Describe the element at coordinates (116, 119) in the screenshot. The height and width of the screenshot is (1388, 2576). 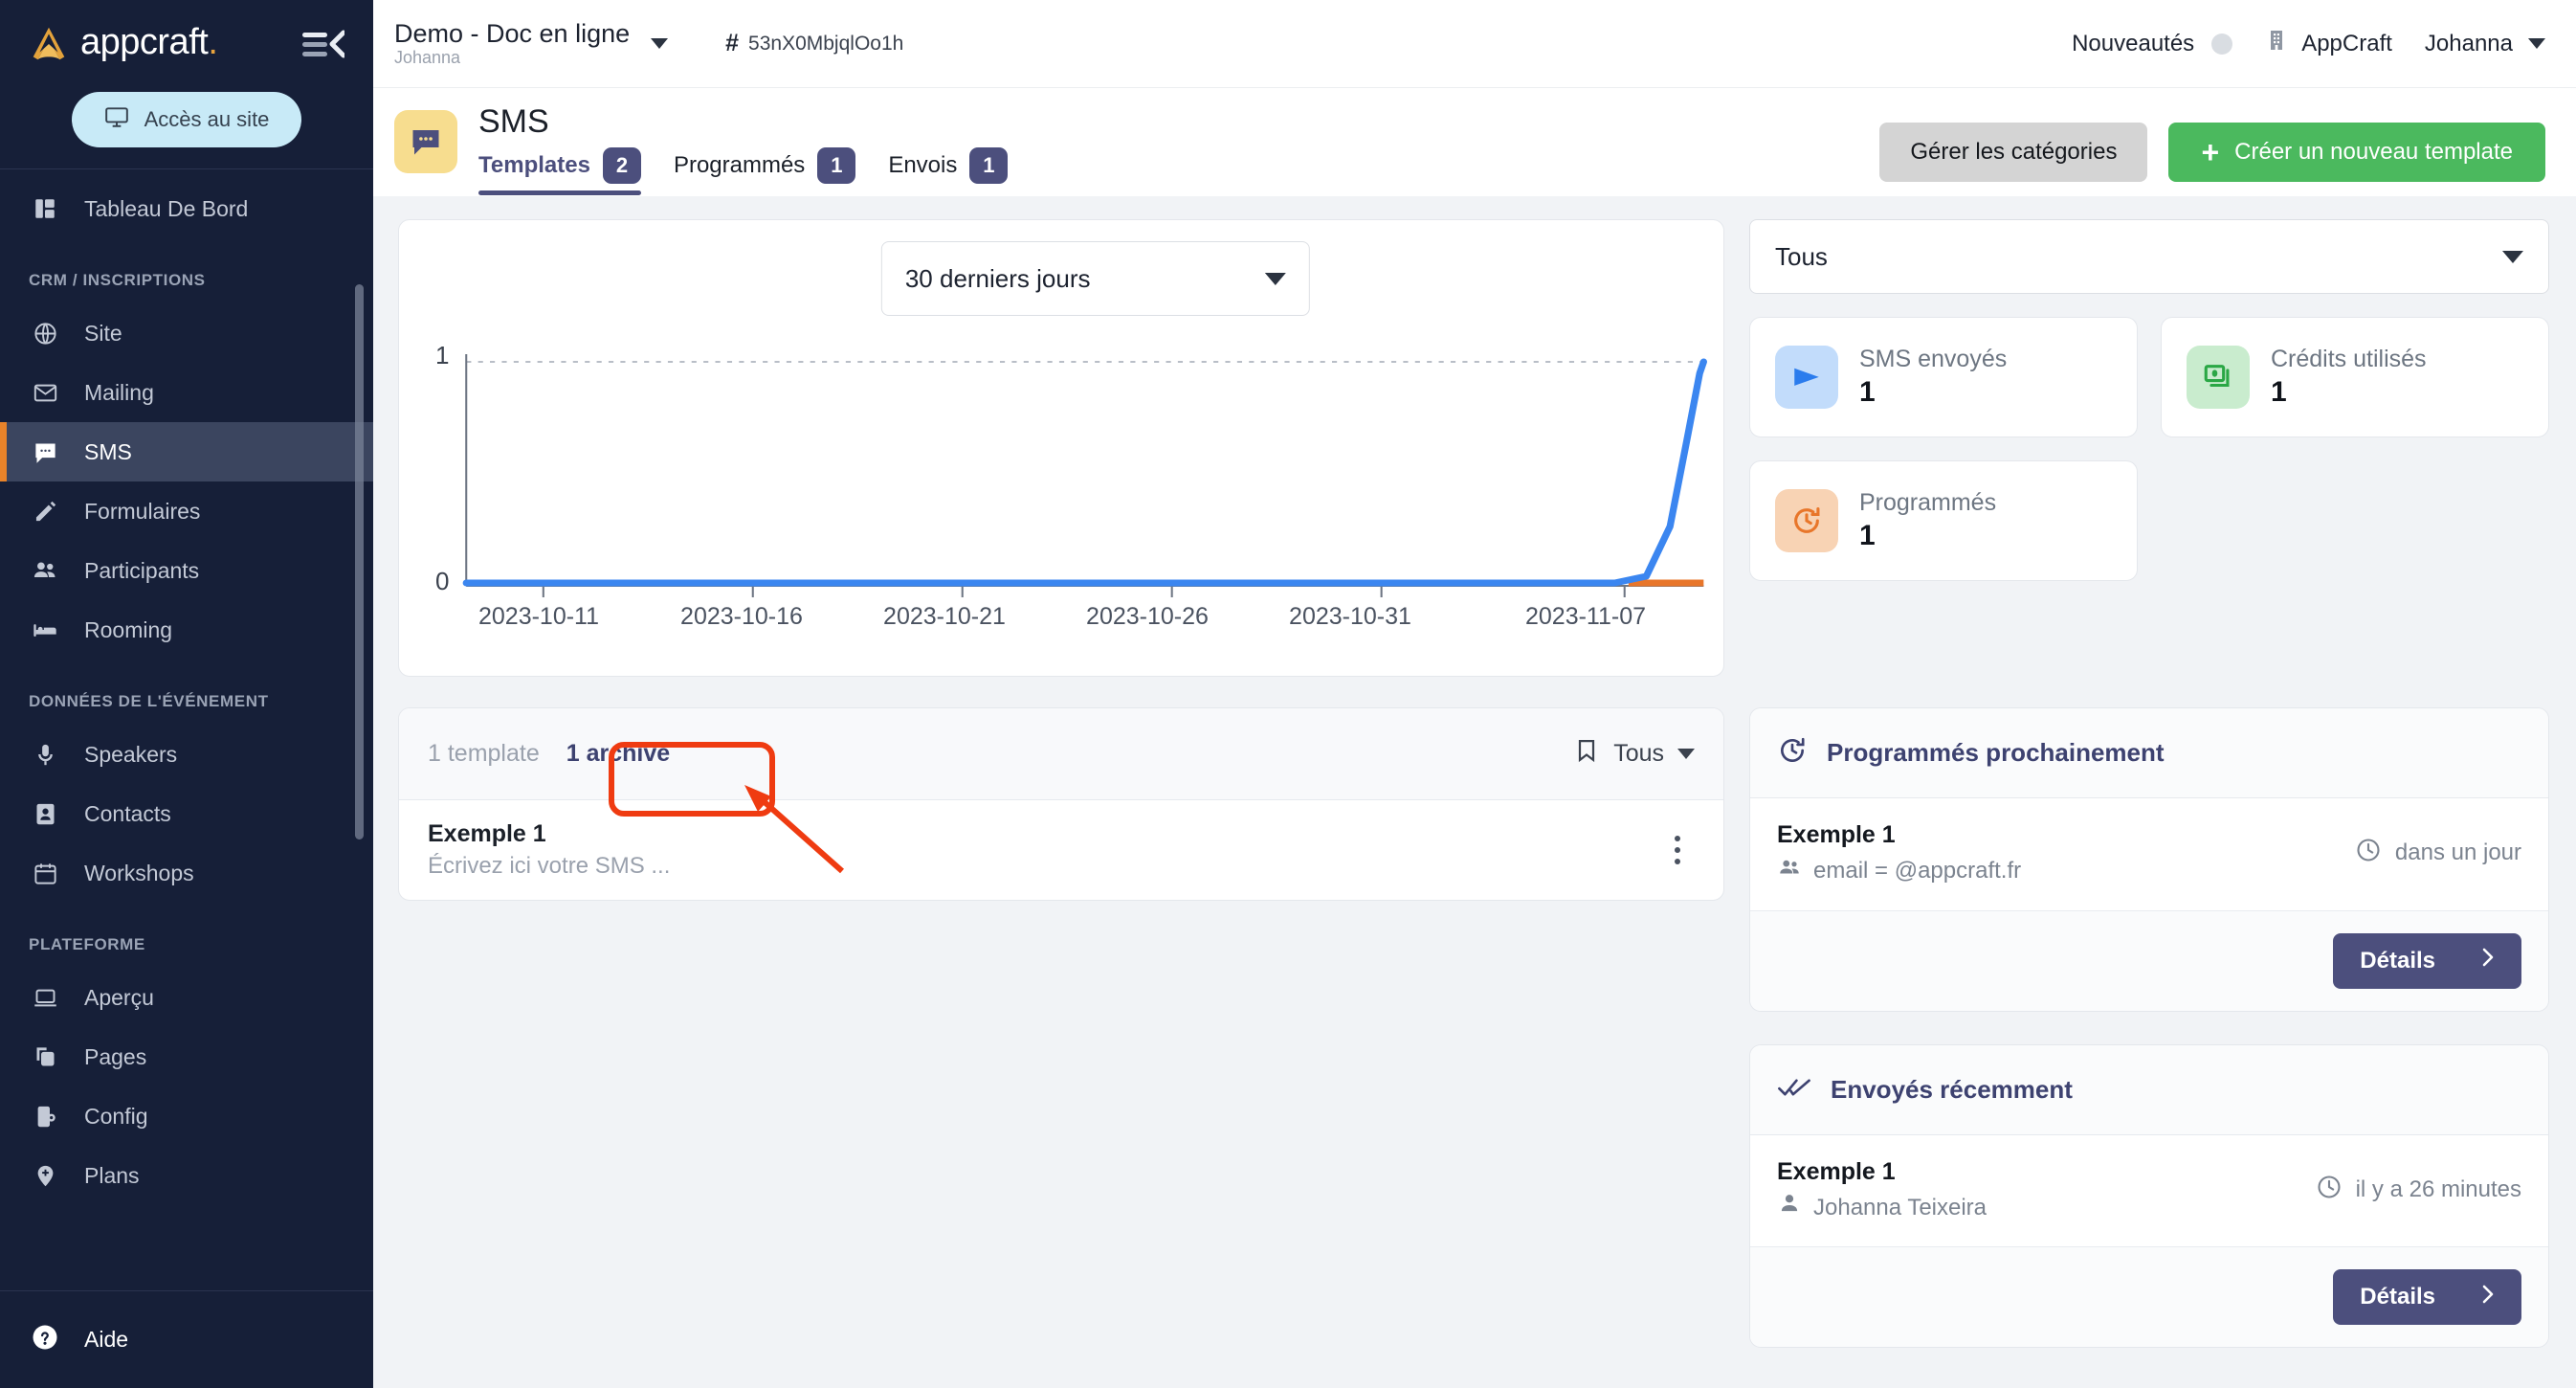
I see `monitor-icon` at that location.